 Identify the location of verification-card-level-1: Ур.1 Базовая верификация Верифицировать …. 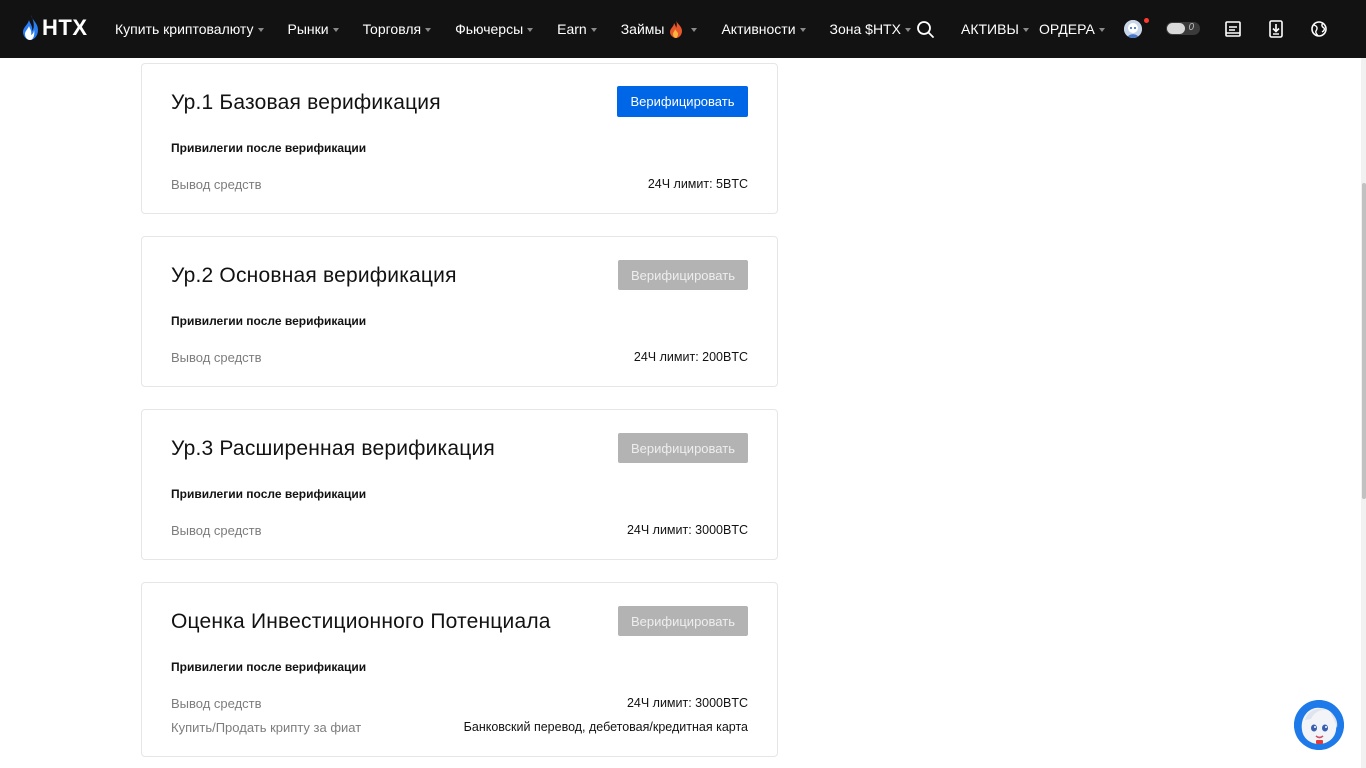
(459, 138).